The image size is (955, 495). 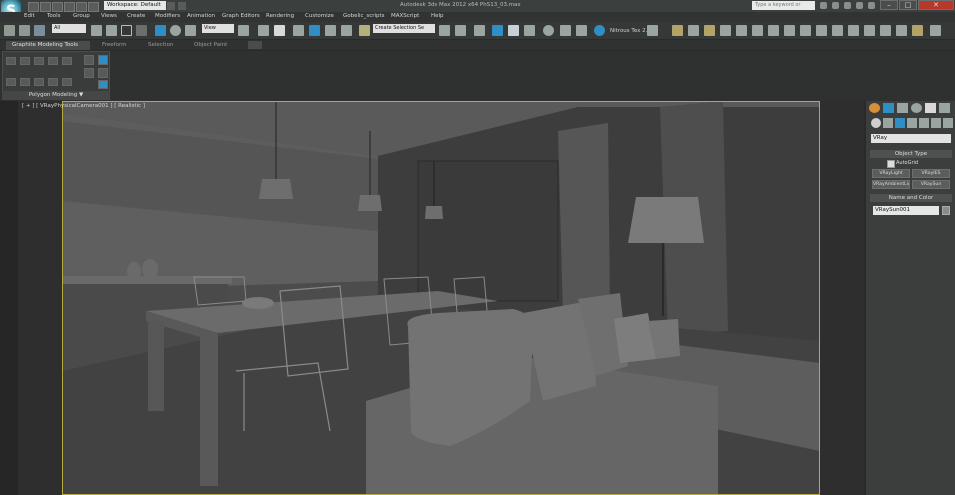 What do you see at coordinates (891, 164) in the screenshot?
I see `autogrid-checkbox` at bounding box center [891, 164].